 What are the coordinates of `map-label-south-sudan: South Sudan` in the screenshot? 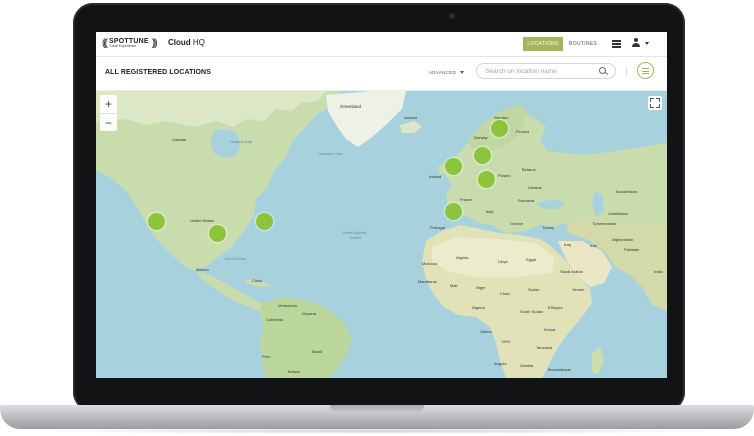 It's located at (532, 311).